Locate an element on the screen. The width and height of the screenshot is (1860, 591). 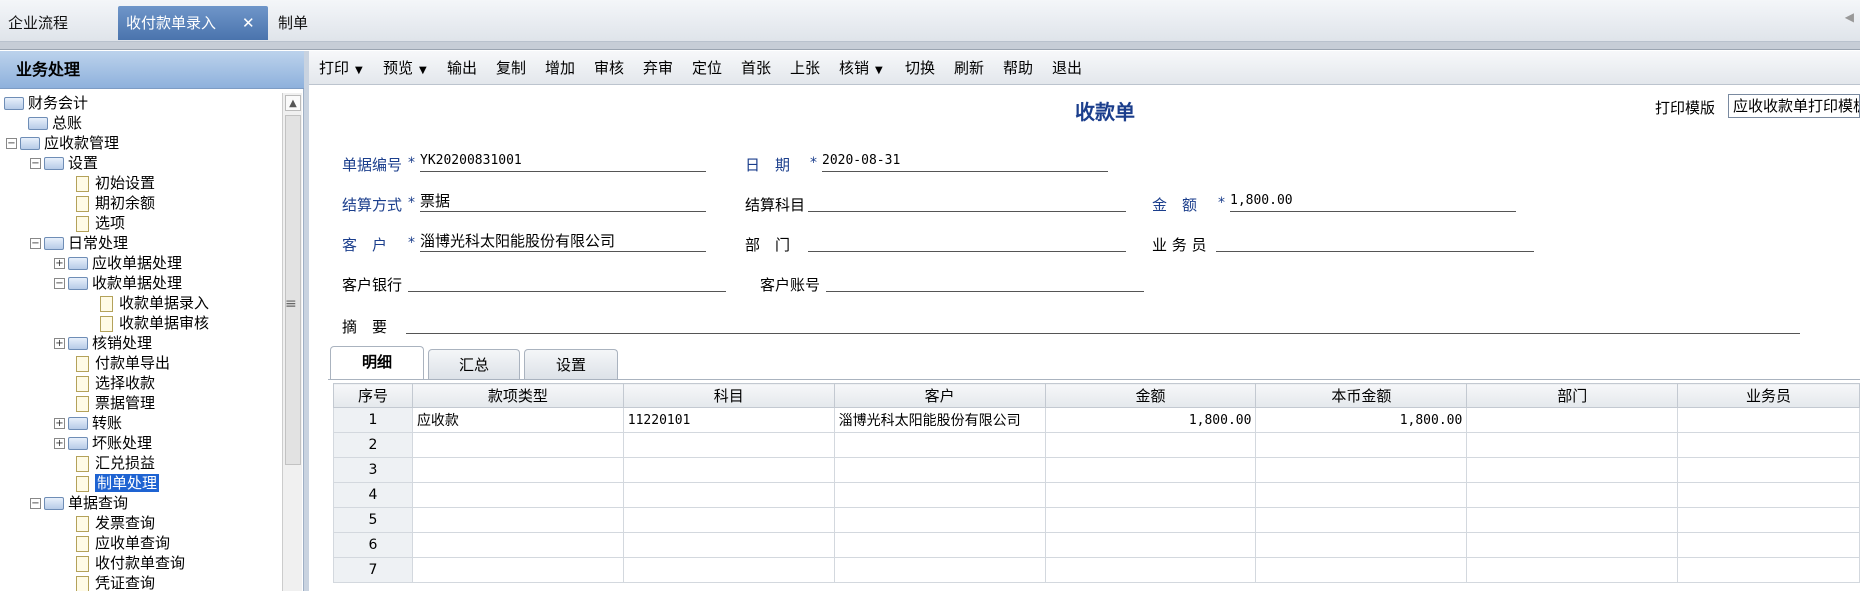
tree-item-ar-docs: + 应收单据处理 is located at coordinates (118, 263).